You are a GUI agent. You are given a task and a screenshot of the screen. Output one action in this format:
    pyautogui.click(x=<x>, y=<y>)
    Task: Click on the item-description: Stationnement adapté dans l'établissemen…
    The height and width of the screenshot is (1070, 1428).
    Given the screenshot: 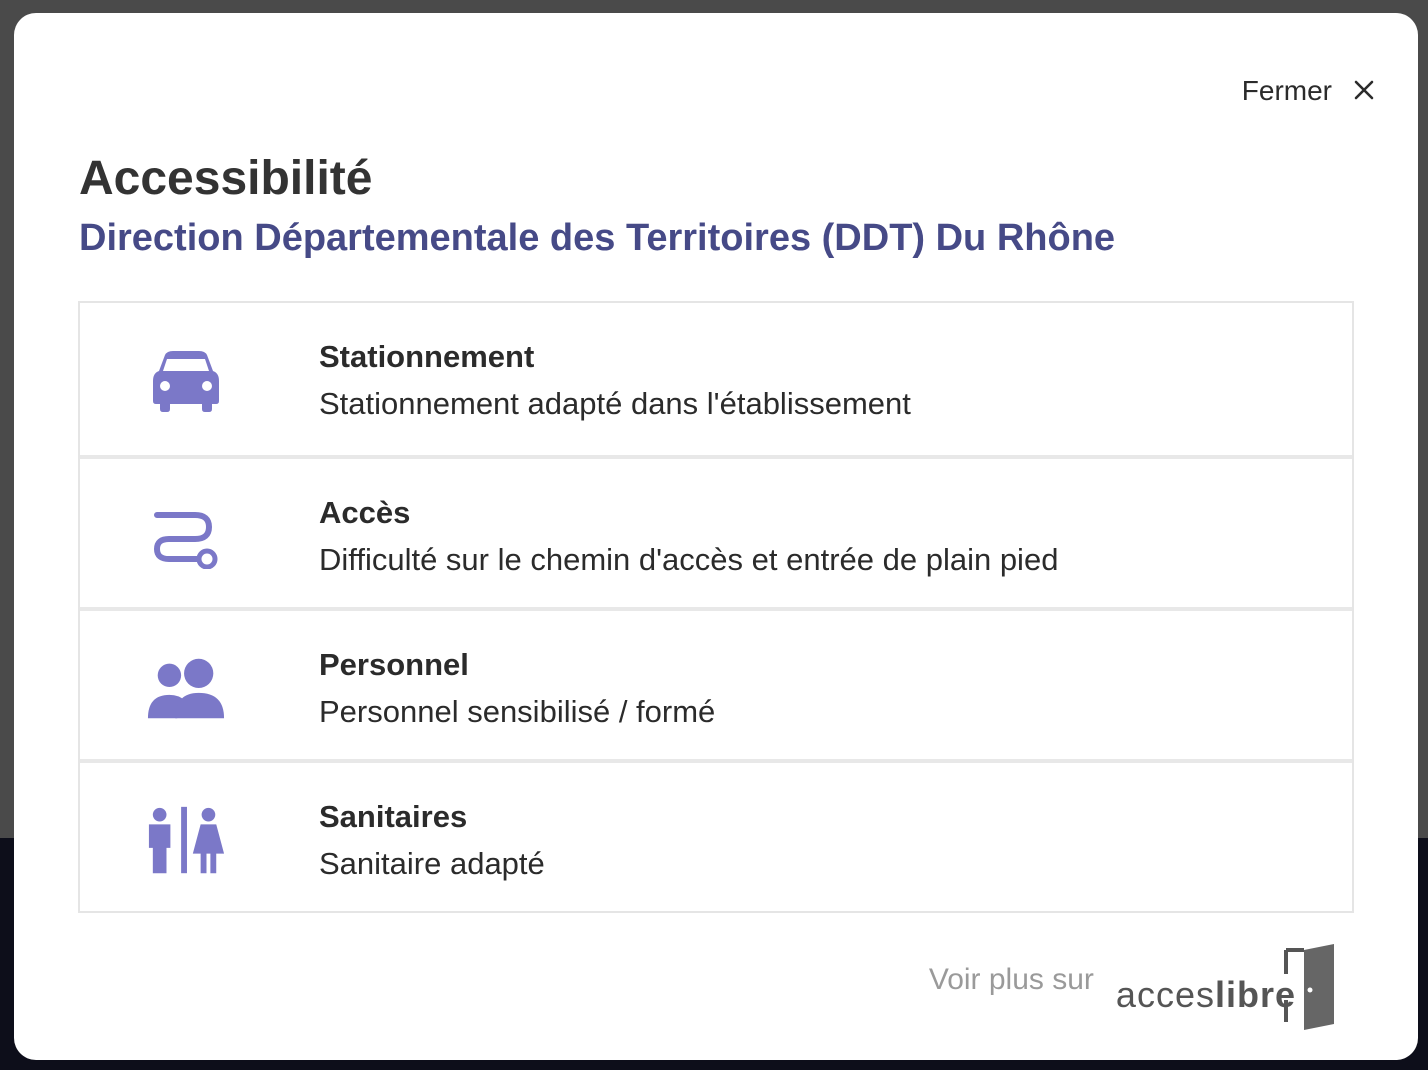 What is the action you would take?
    pyautogui.click(x=615, y=403)
    